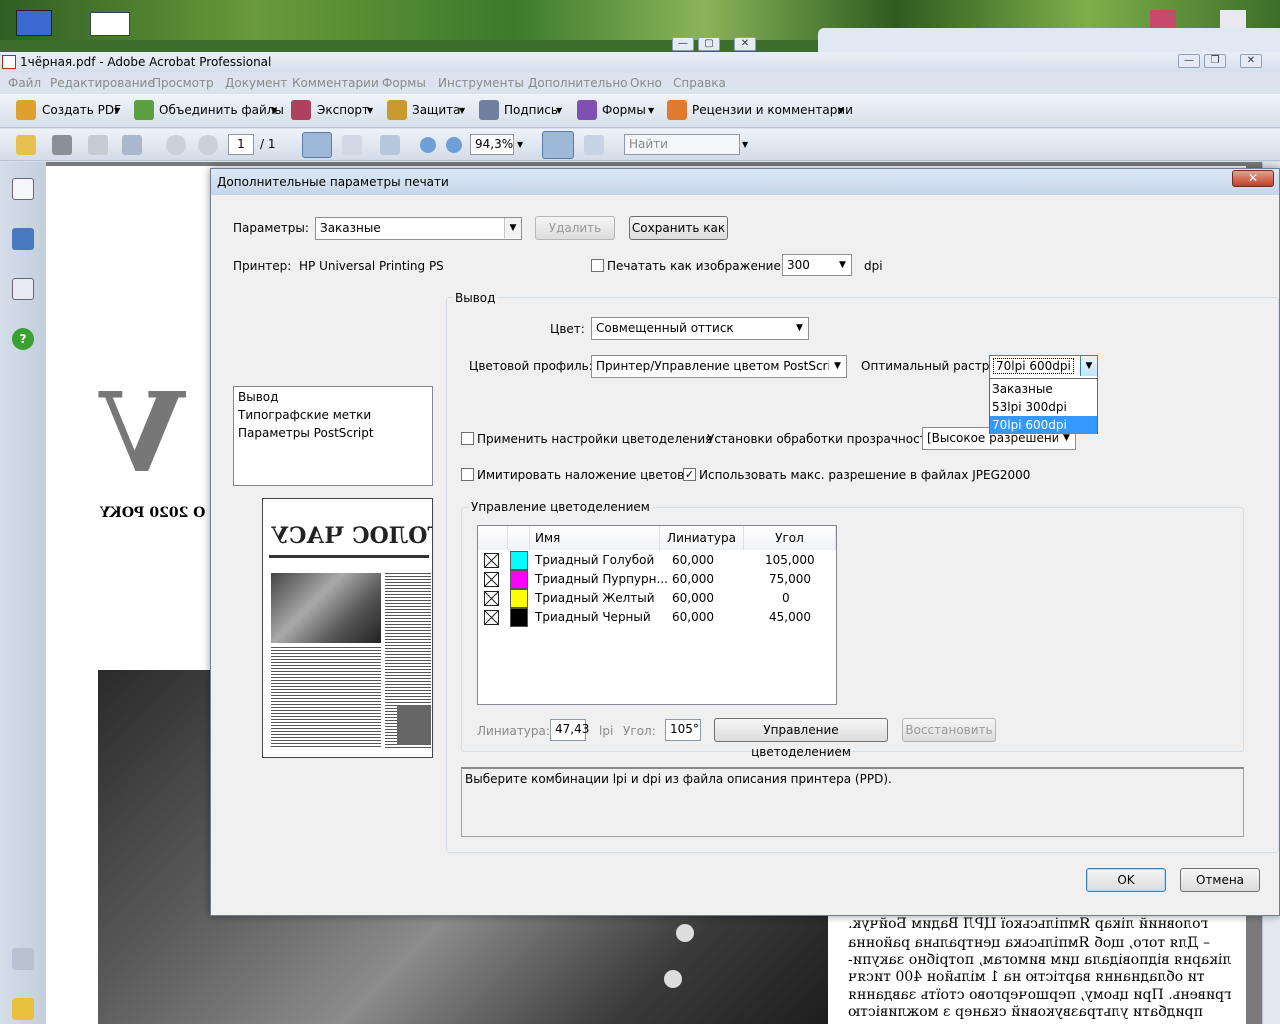 This screenshot has height=1024, width=1280. What do you see at coordinates (23, 239) in the screenshot?
I see `bookmarks-icon` at bounding box center [23, 239].